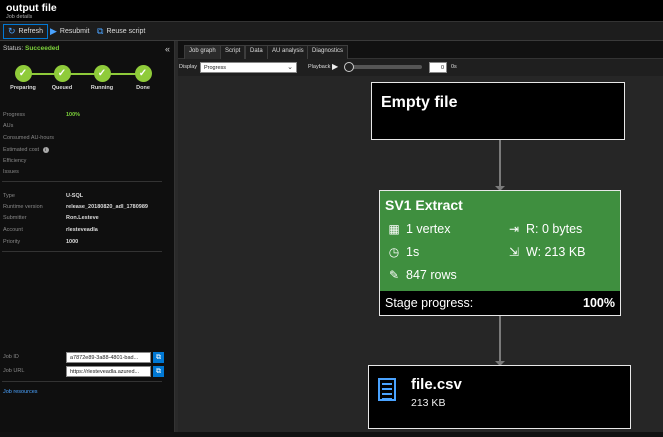  What do you see at coordinates (319, 67) in the screenshot?
I see `playback-label: Playback` at bounding box center [319, 67].